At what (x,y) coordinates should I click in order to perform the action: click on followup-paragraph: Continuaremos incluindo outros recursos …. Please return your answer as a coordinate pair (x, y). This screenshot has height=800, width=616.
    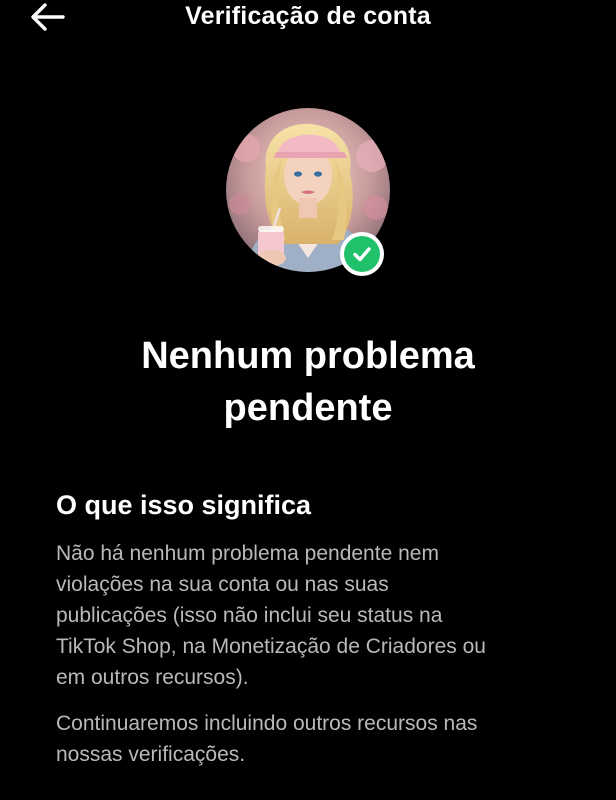
    Looking at the image, I should click on (311, 739).